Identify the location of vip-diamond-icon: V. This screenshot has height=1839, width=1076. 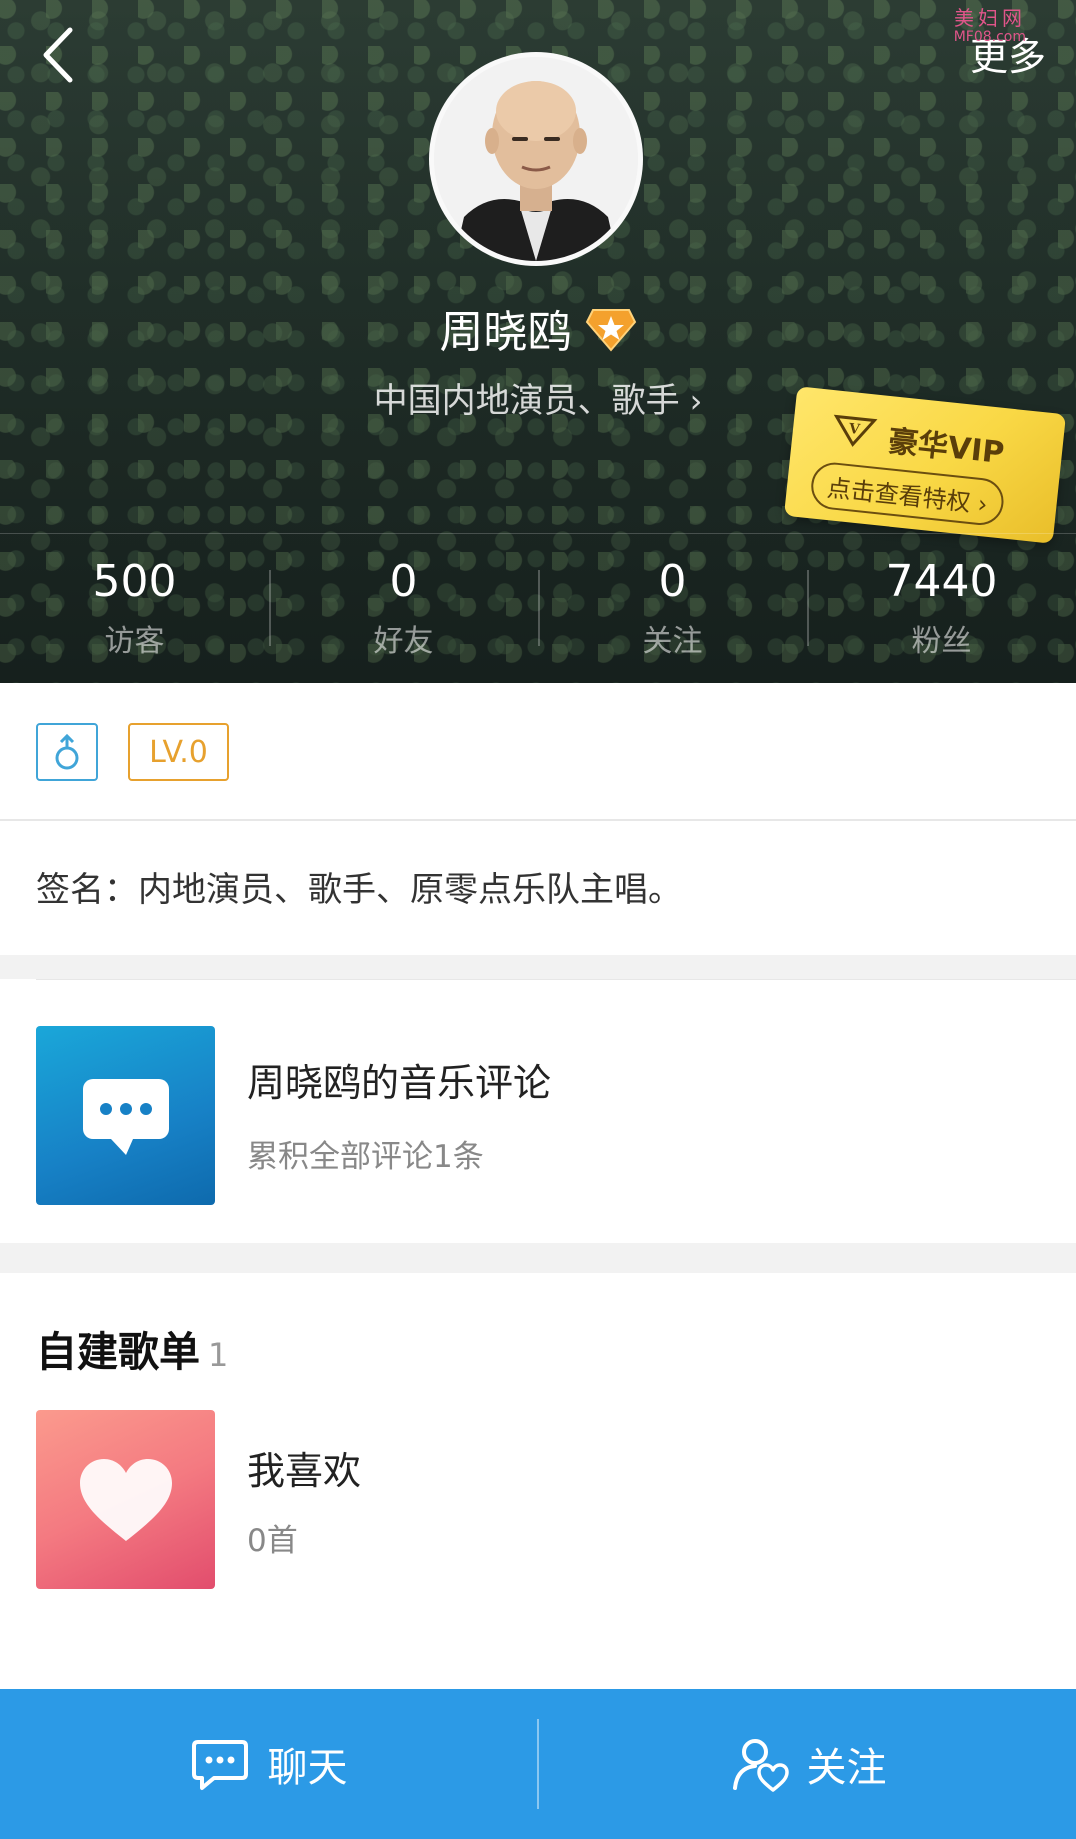
(855, 430).